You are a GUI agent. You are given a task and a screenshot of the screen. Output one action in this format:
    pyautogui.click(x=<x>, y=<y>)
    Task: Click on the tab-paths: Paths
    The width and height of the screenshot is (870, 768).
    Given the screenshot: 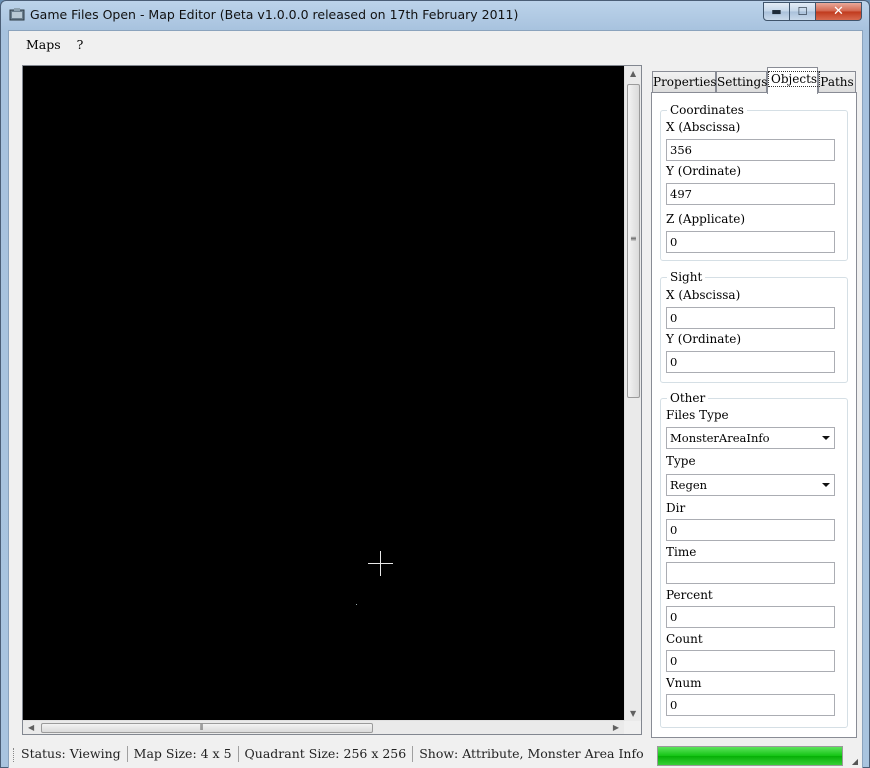 What is the action you would take?
    pyautogui.click(x=837, y=82)
    